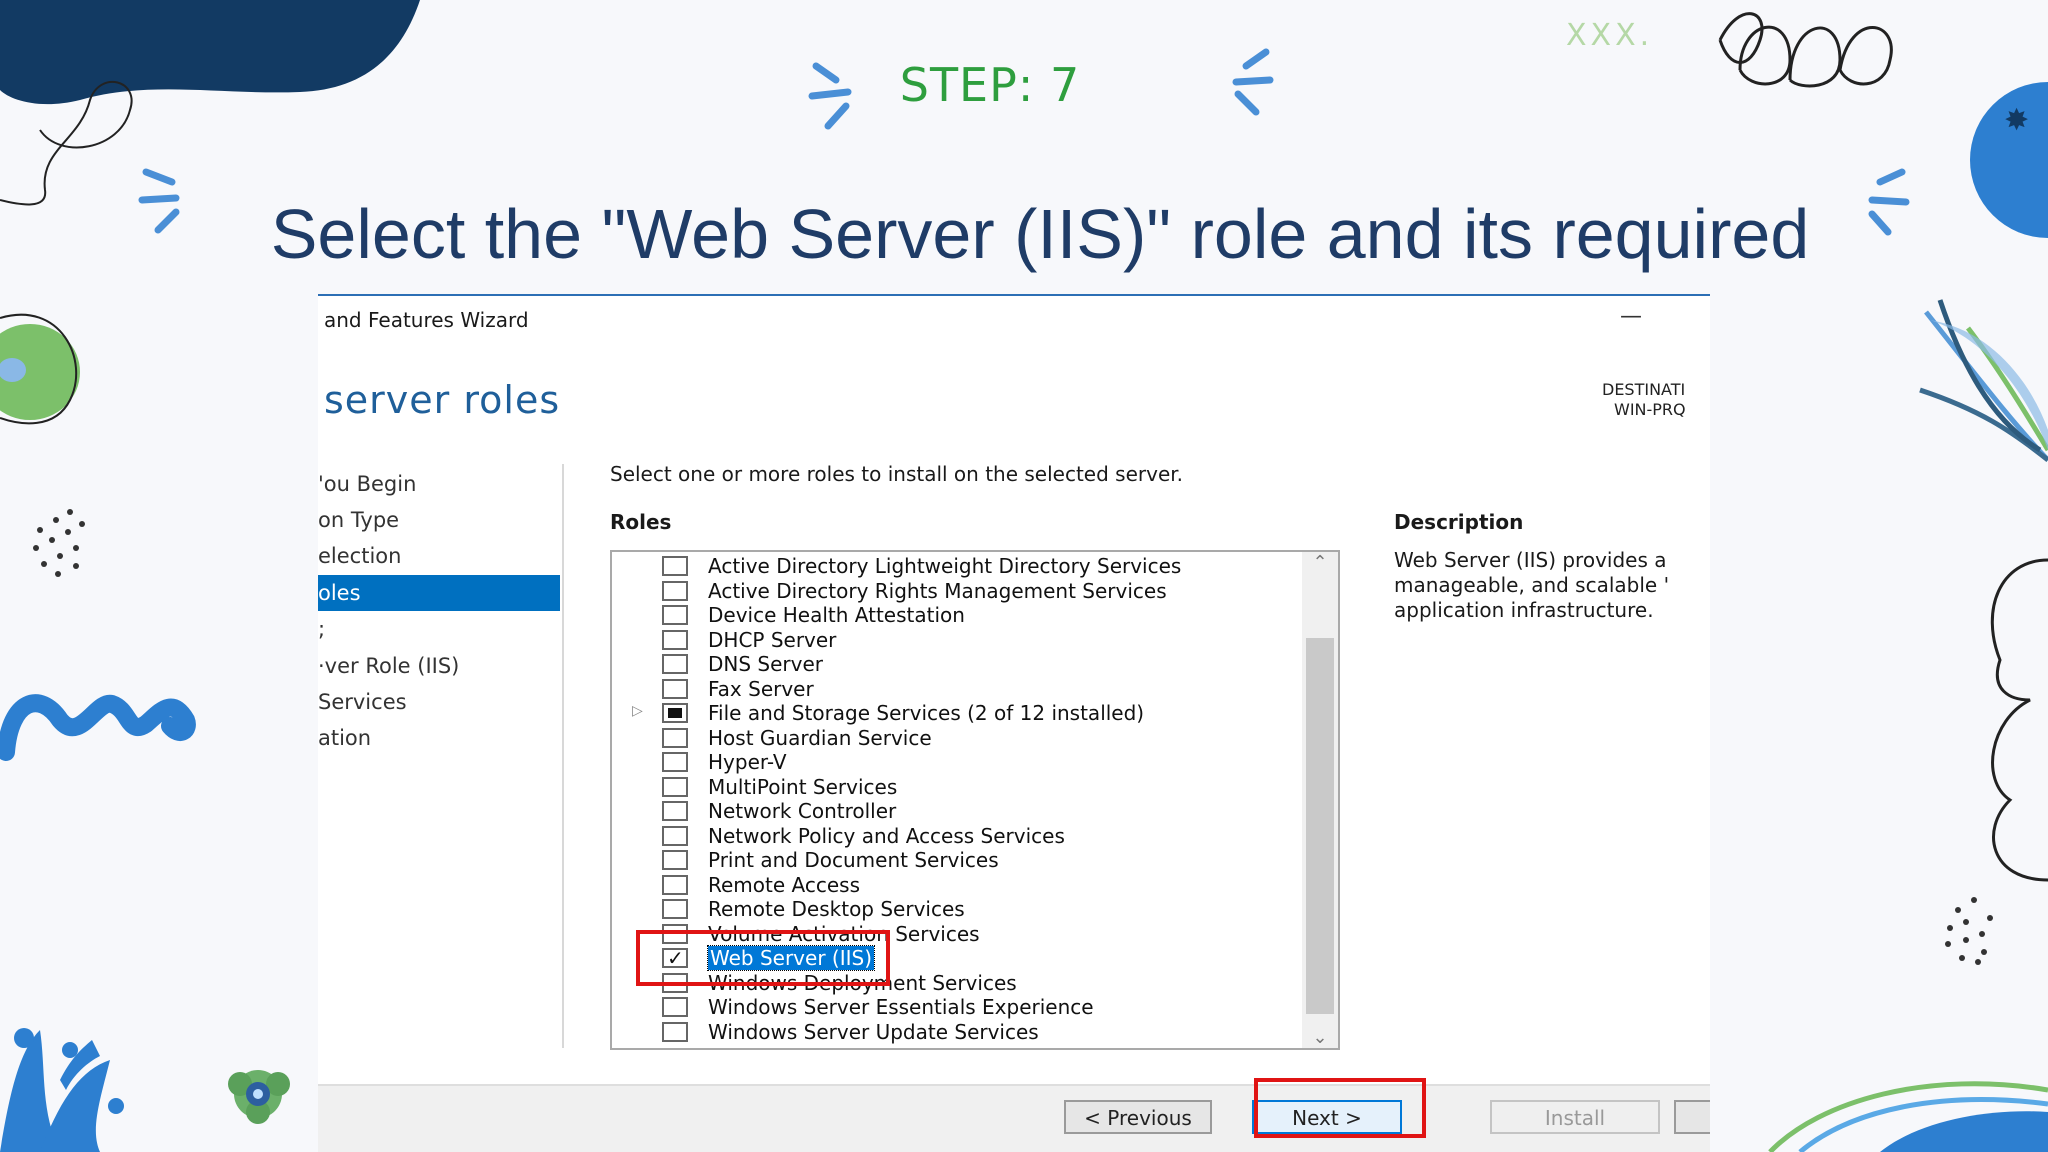 The image size is (2048, 1152). I want to click on dash-cluster-step-right, so click(1253, 82).